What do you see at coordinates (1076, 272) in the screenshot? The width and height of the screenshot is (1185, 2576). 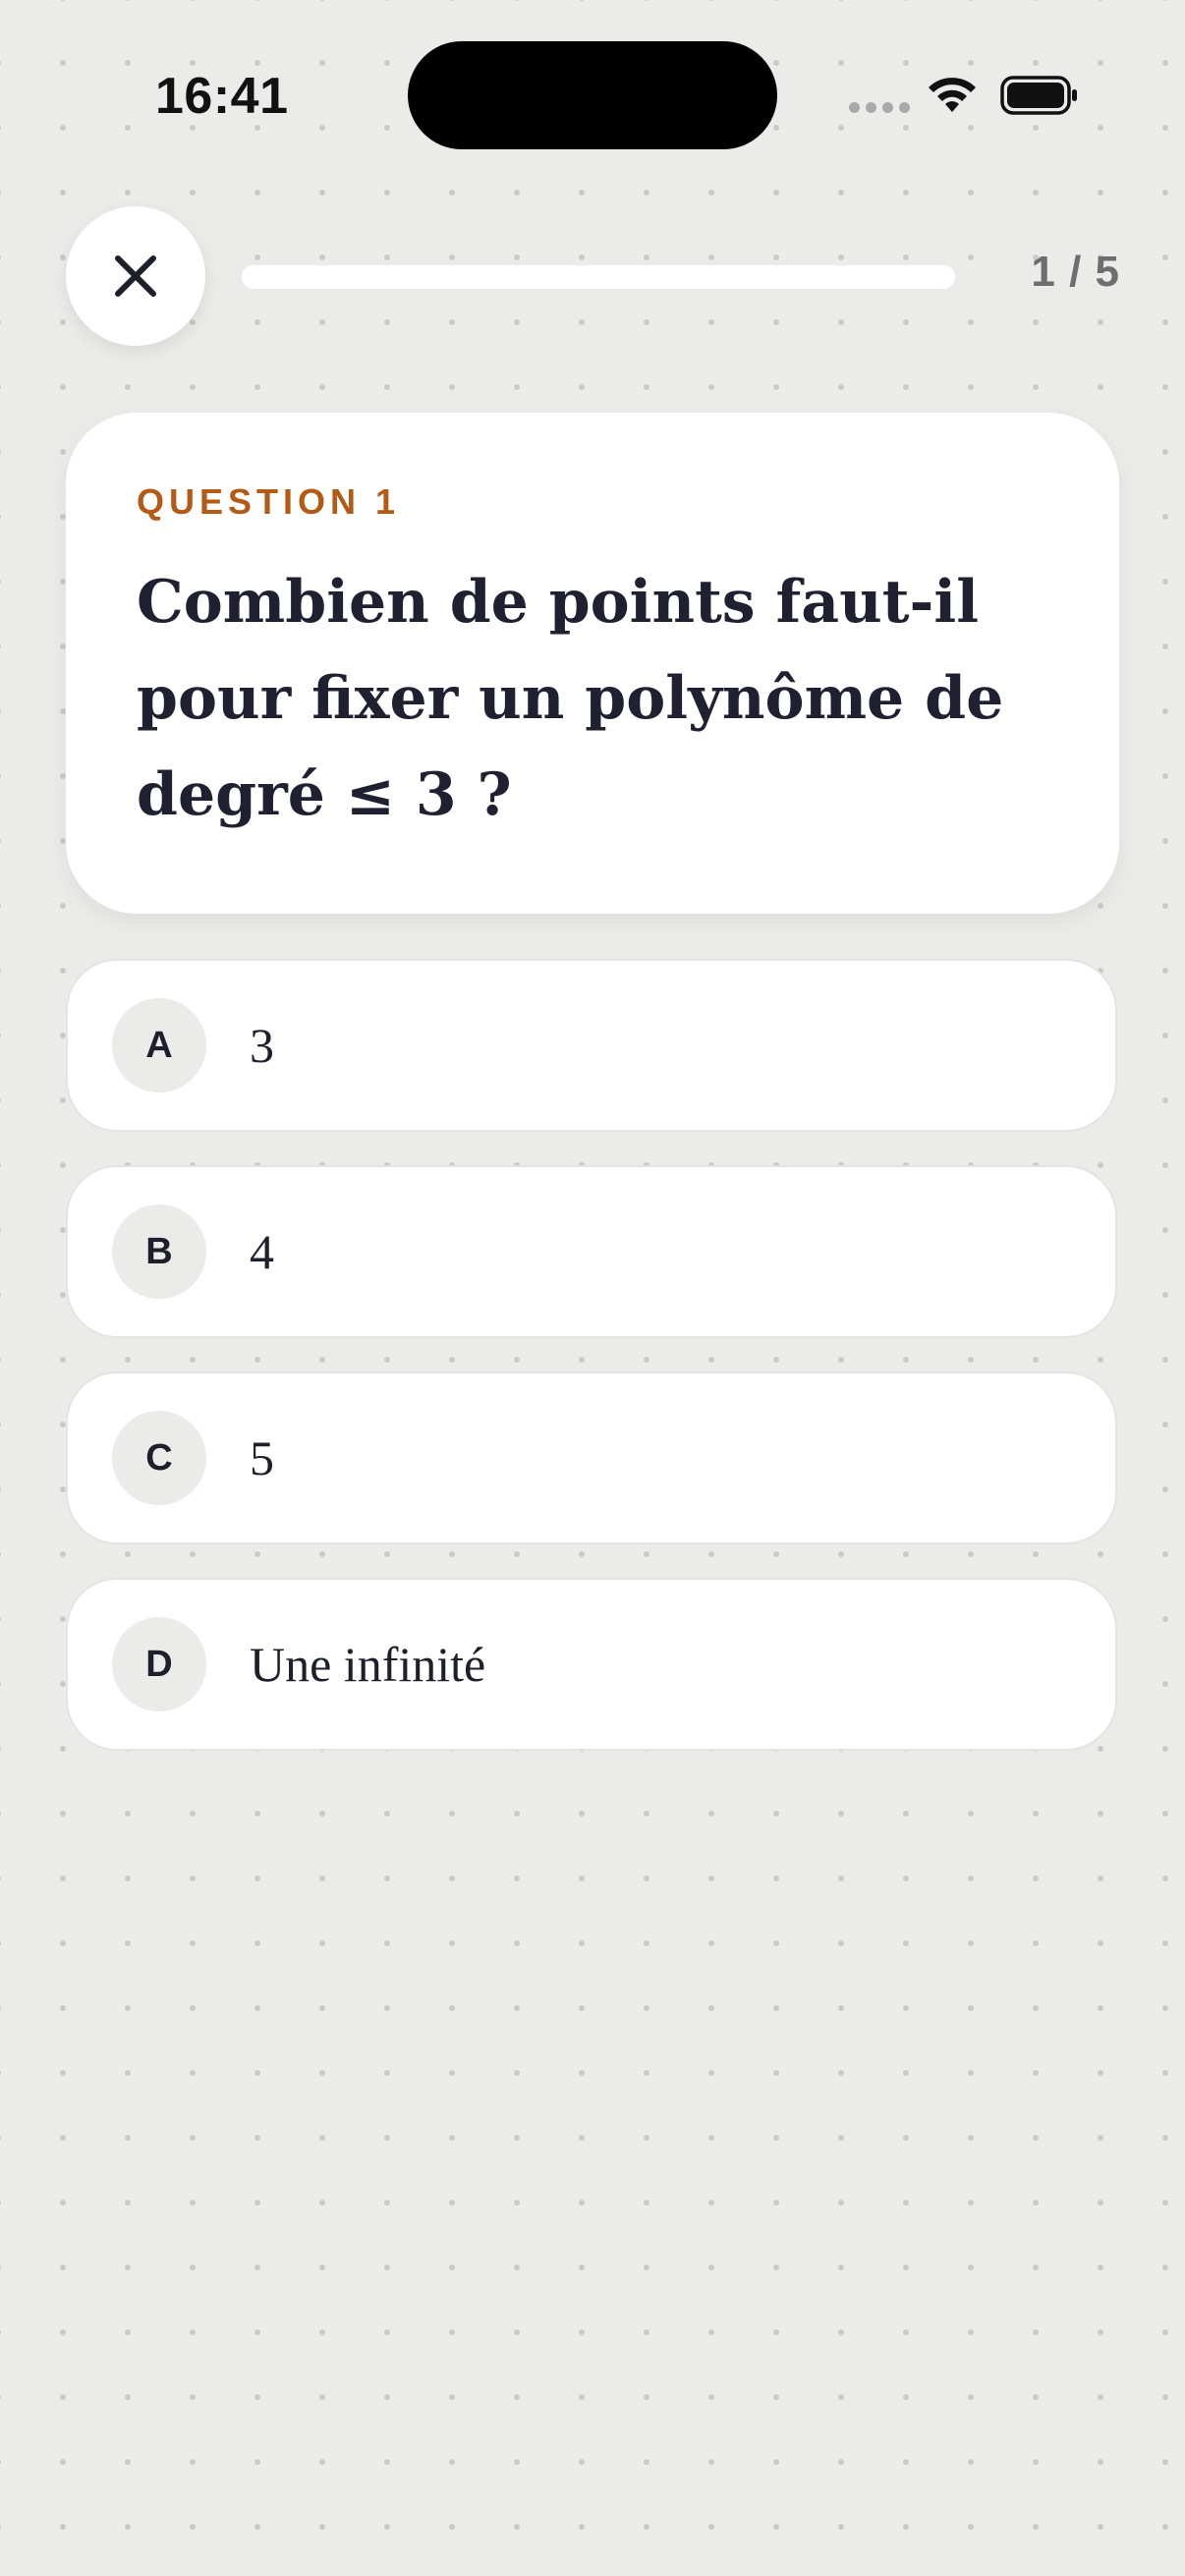 I see `progress-counter: 1 / 5` at bounding box center [1076, 272].